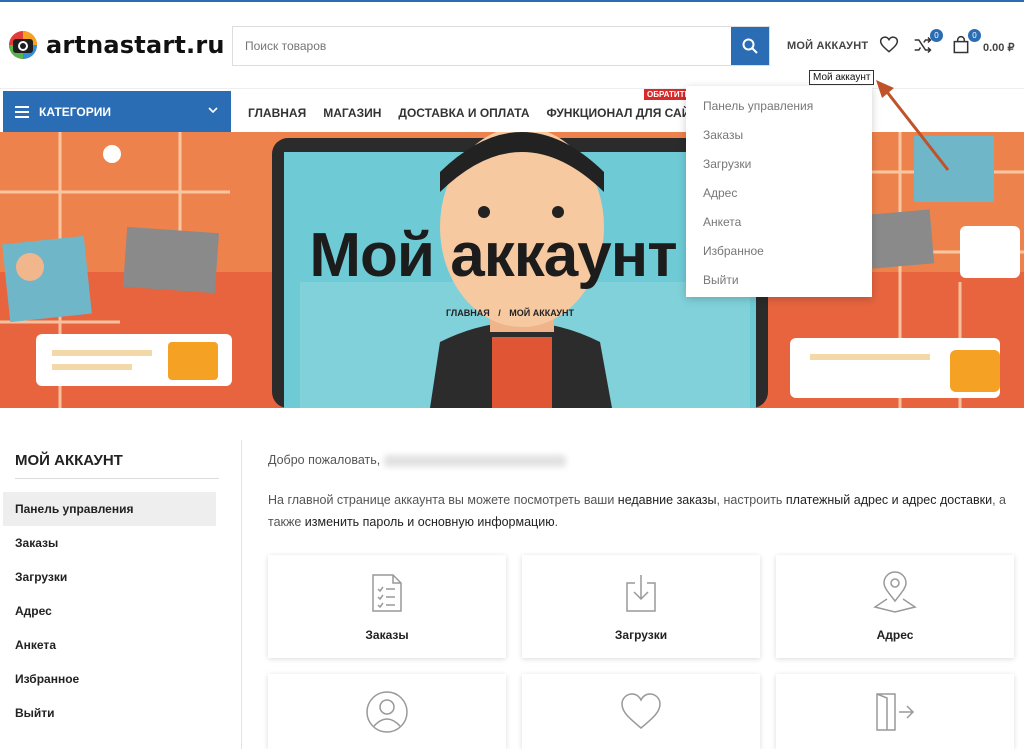 The height and width of the screenshot is (749, 1024). I want to click on breadcrumb-current: МОЙ АККАУНТ, so click(541, 313).